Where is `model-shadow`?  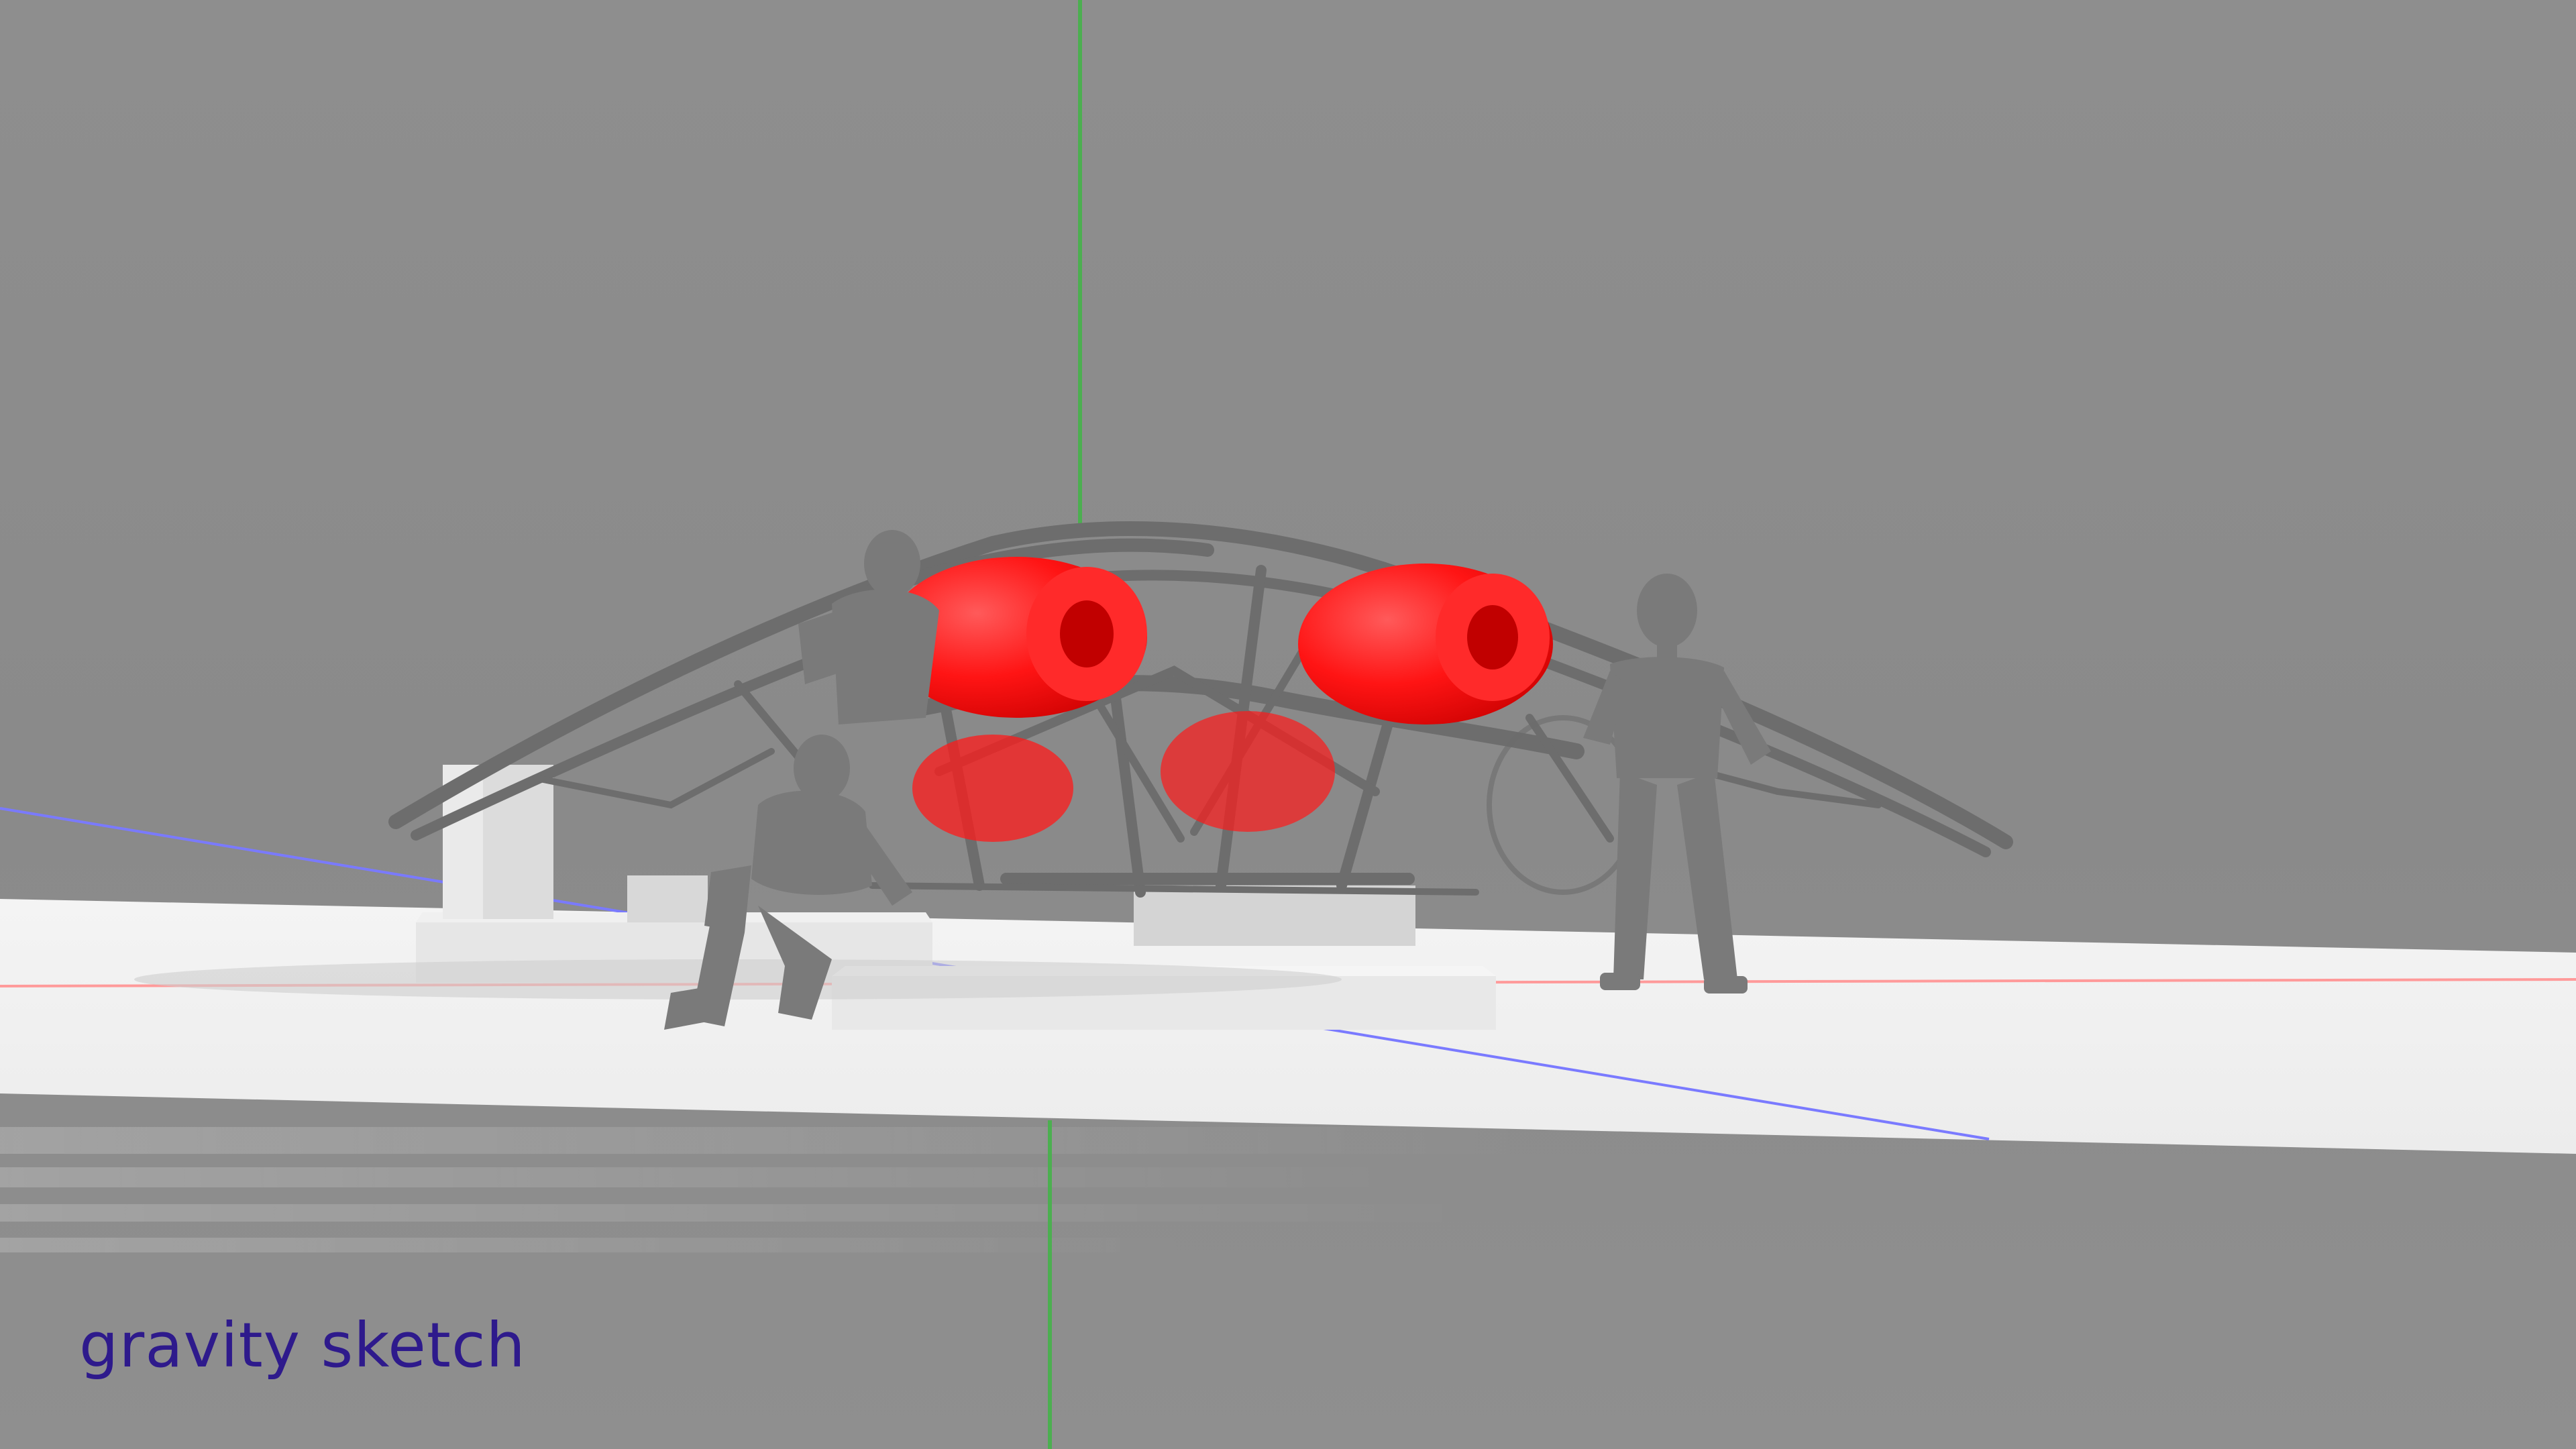 model-shadow is located at coordinates (738, 979).